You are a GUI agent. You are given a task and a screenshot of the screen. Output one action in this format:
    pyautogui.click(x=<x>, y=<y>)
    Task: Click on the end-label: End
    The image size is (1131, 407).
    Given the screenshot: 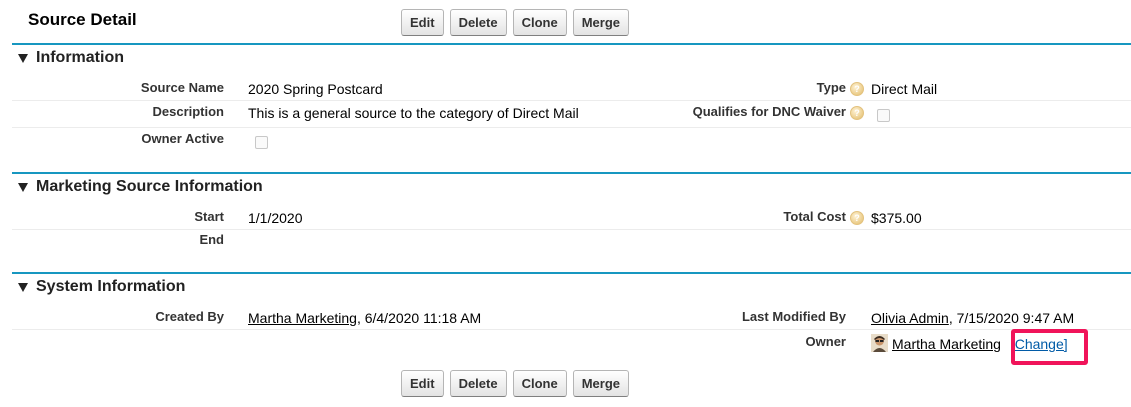 What is the action you would take?
    pyautogui.click(x=211, y=239)
    